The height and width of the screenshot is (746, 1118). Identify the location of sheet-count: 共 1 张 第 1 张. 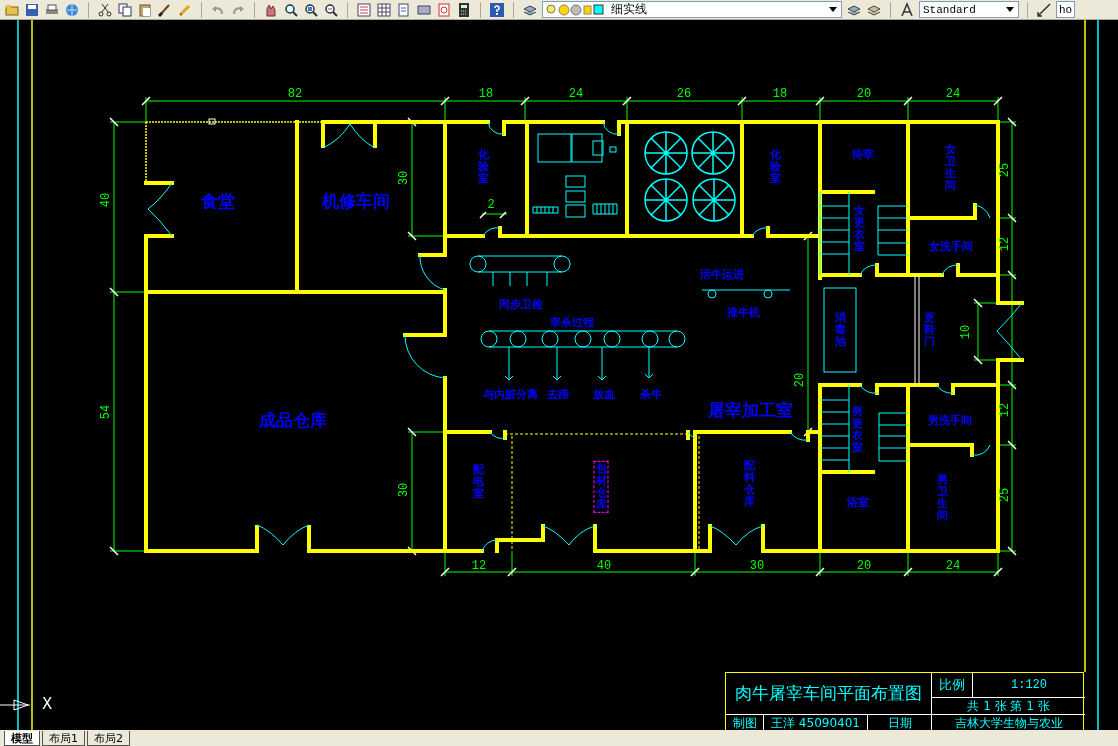
(1008, 706).